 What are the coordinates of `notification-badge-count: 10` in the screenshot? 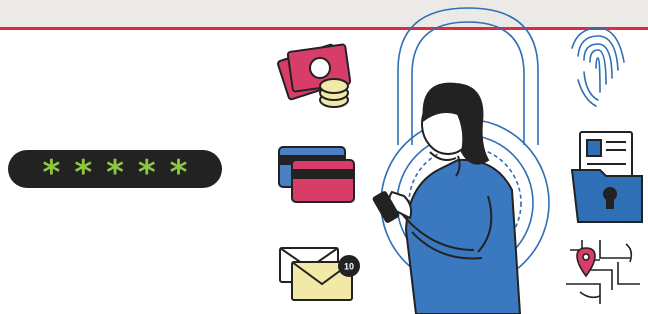 It's located at (349, 267).